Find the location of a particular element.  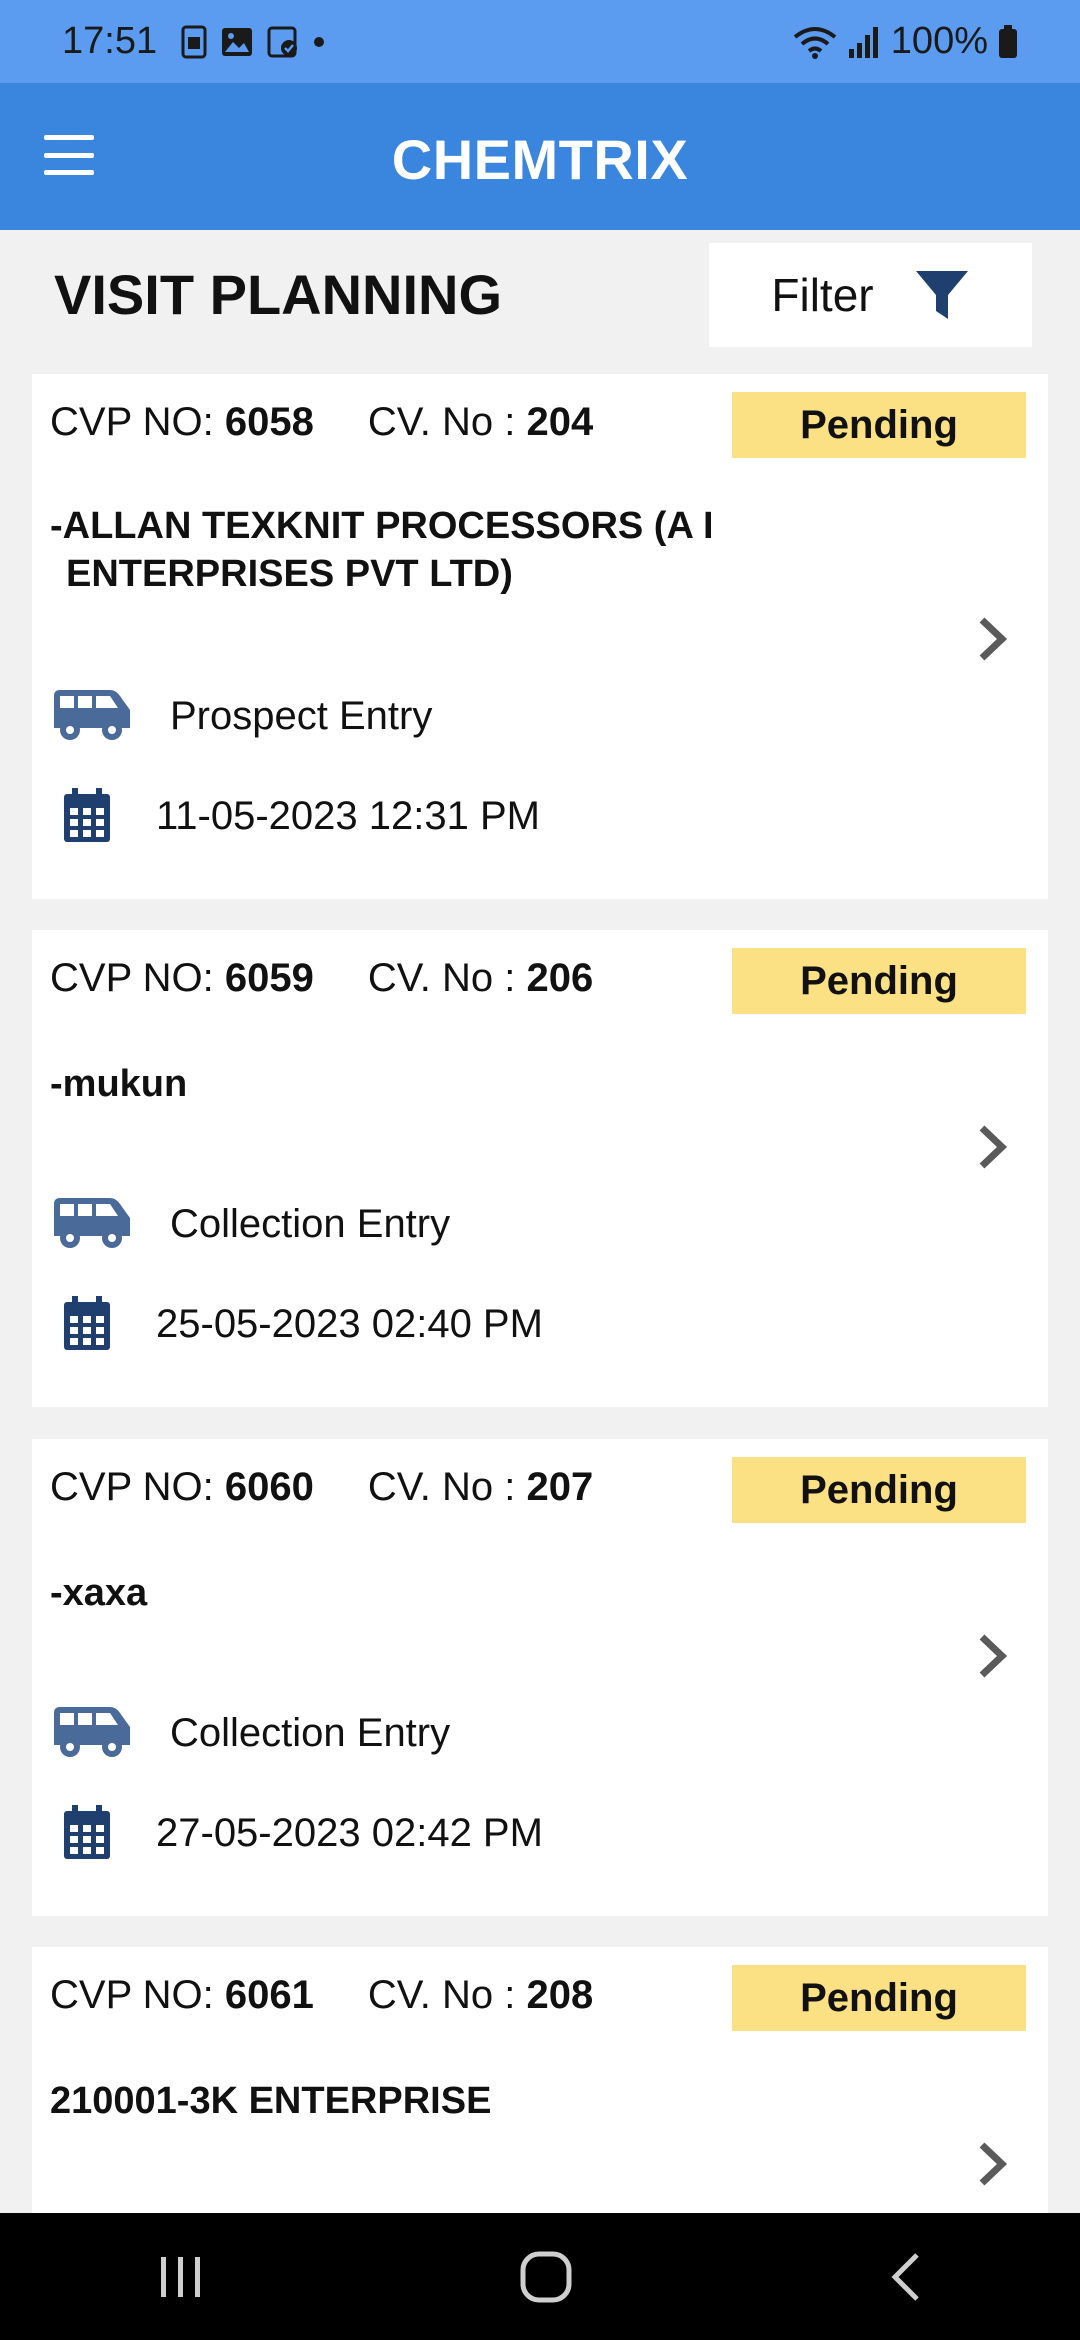

cvp-number: CVP NO: 6060 is located at coordinates (182, 1487).